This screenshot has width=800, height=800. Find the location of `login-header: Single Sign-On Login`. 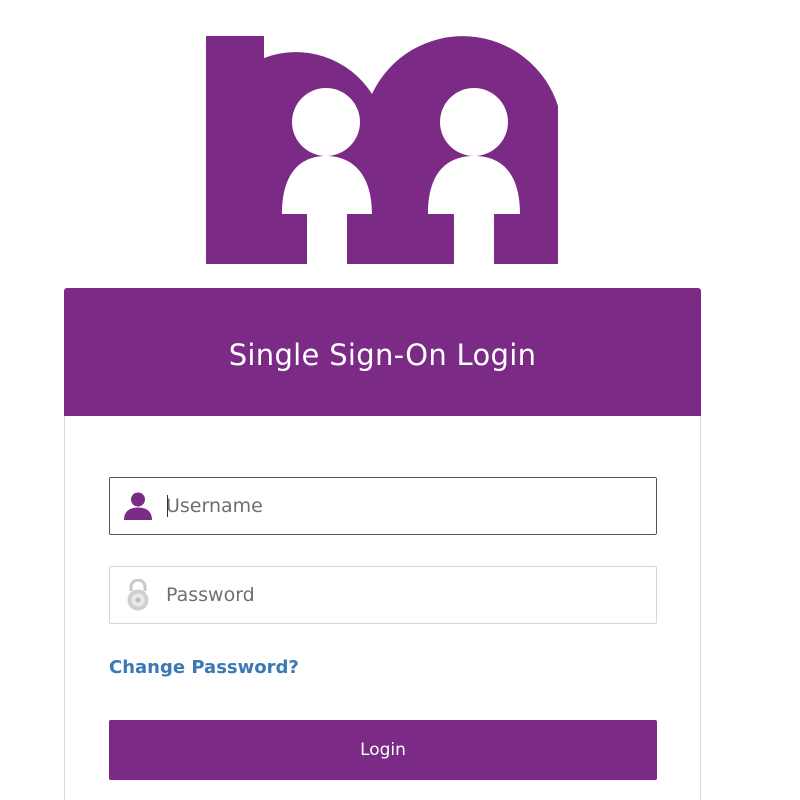

login-header: Single Sign-On Login is located at coordinates (382, 352).